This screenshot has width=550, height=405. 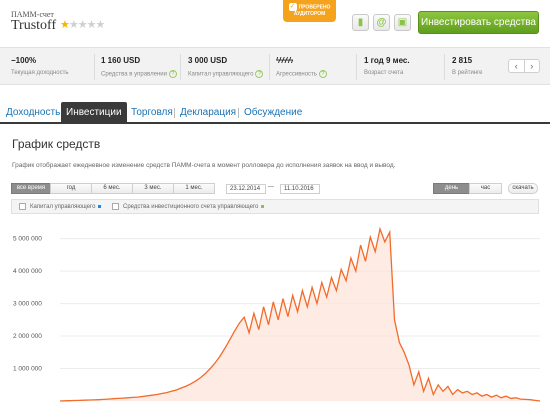 What do you see at coordinates (33, 26) in the screenshot?
I see `account-name: Trustoff` at bounding box center [33, 26].